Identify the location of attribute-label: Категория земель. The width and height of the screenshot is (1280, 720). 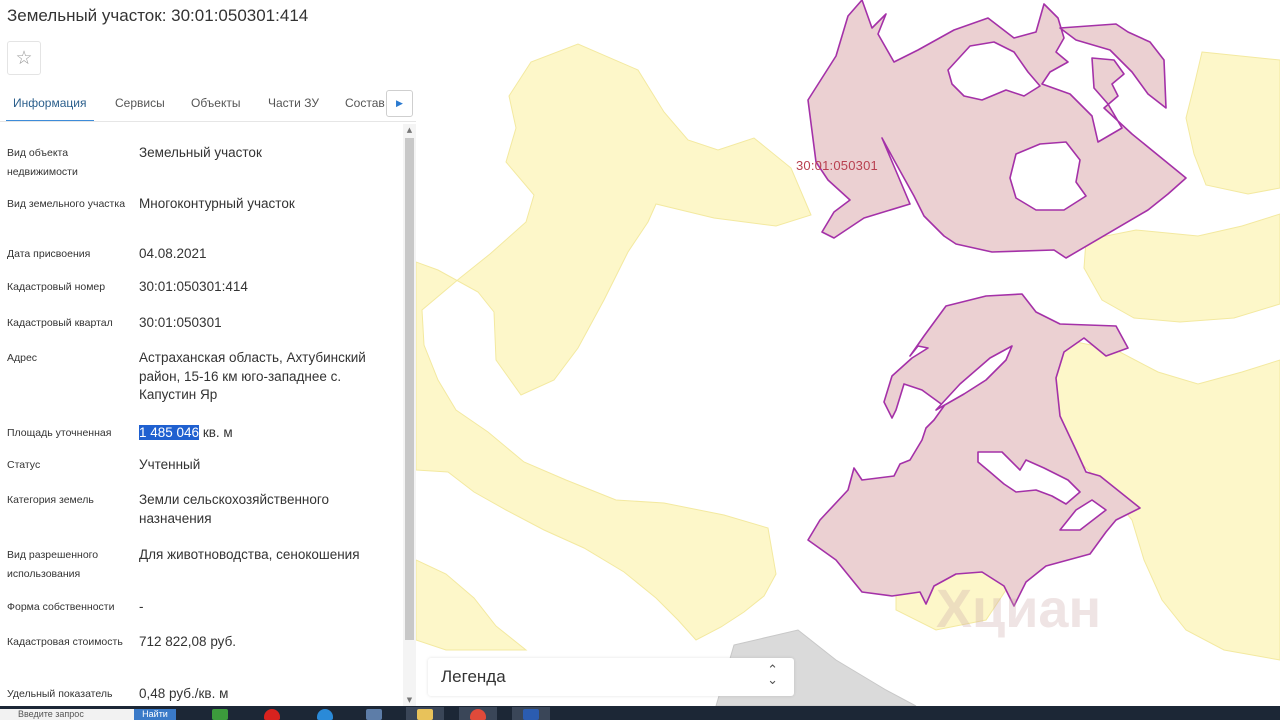
(50, 500).